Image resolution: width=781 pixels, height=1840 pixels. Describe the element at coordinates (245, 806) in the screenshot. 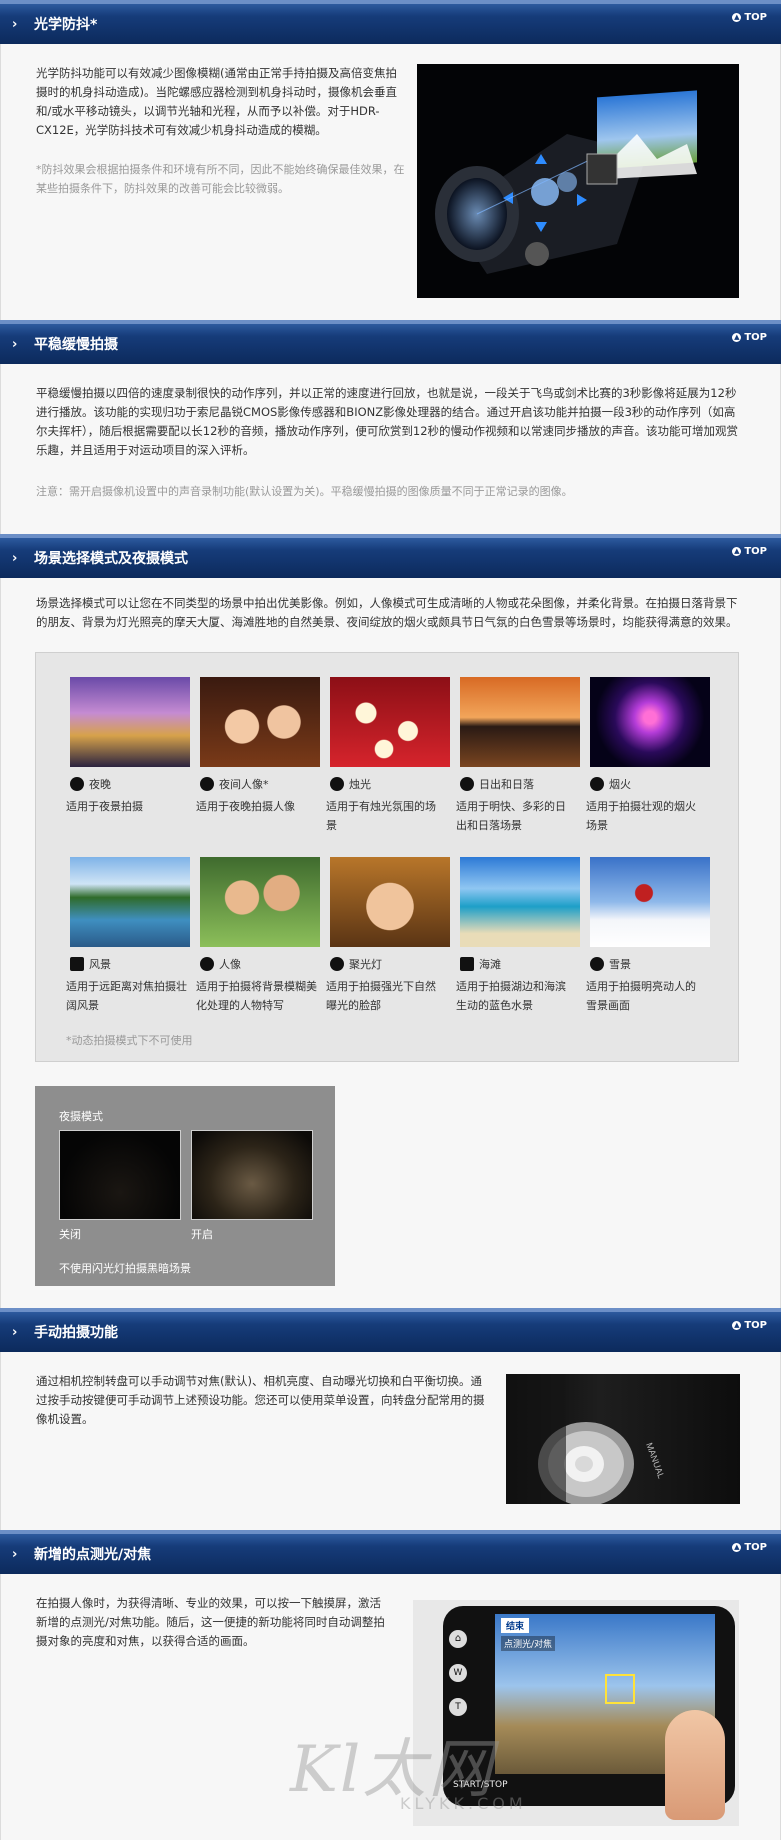

I see `scene-desc-night-portrait: 适用于夜晚拍摄人像` at that location.